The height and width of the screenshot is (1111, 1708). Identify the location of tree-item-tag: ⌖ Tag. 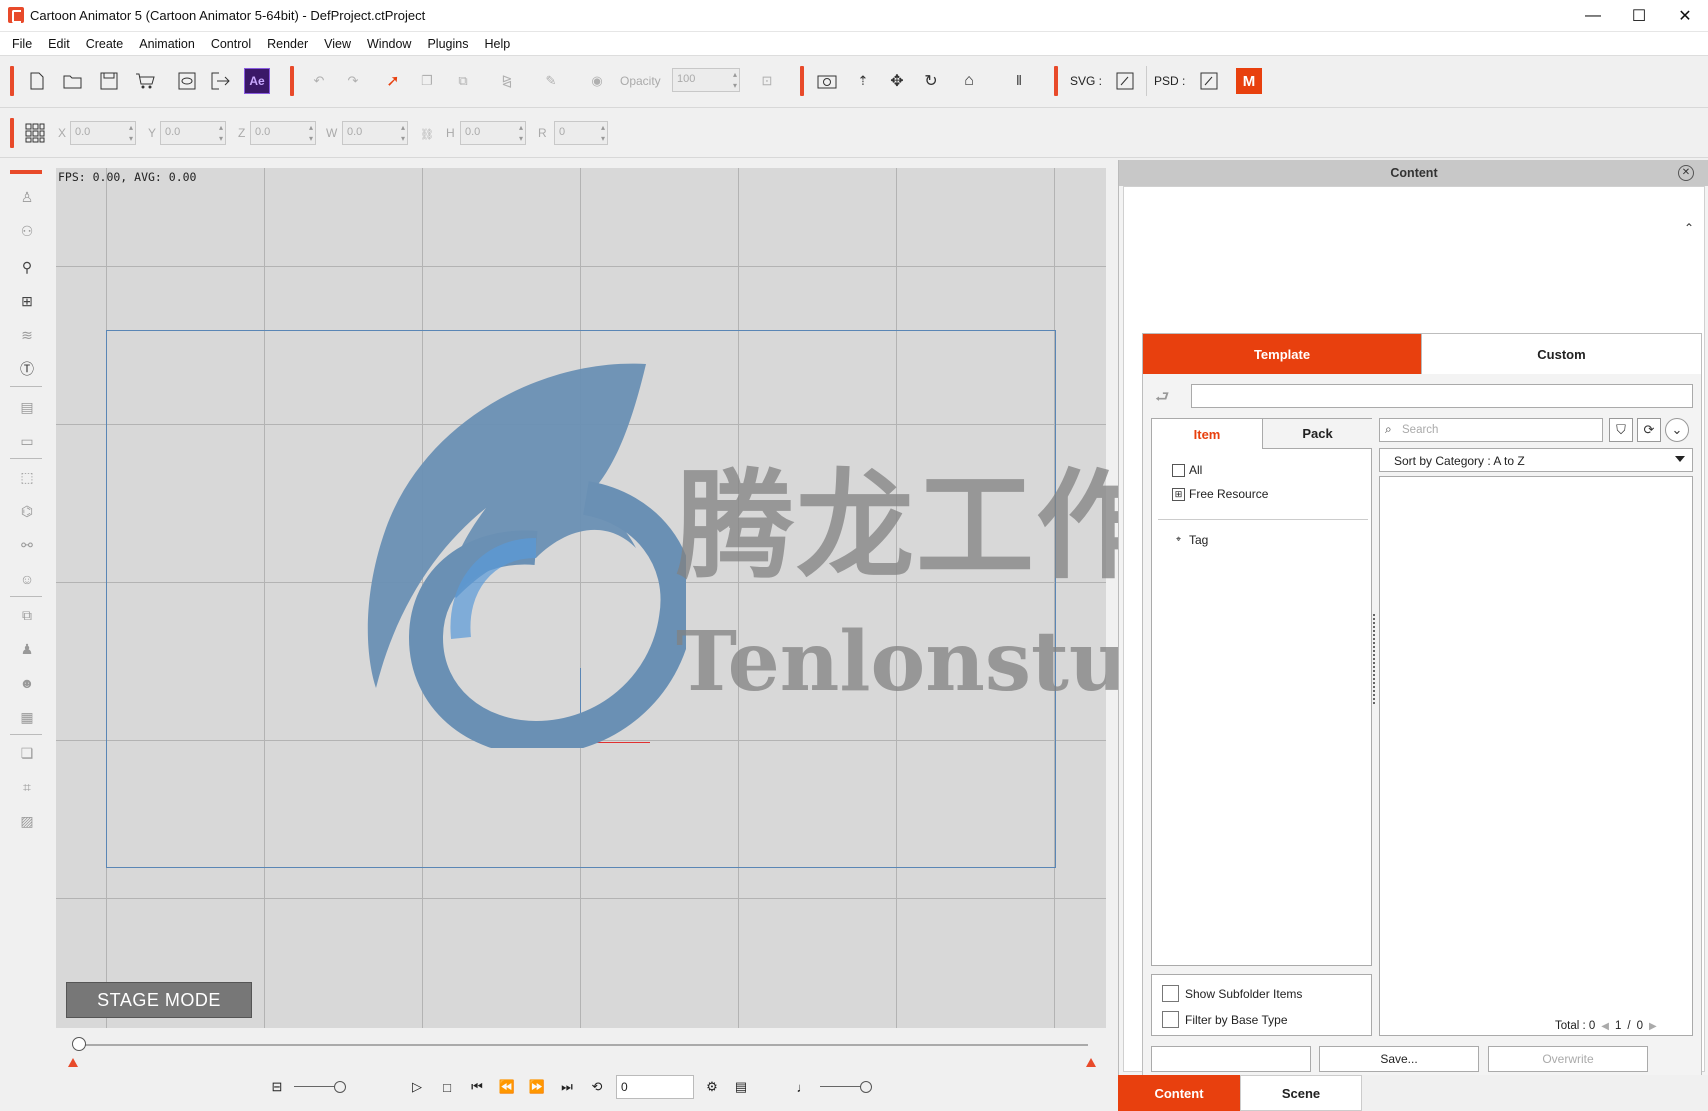
(1190, 540).